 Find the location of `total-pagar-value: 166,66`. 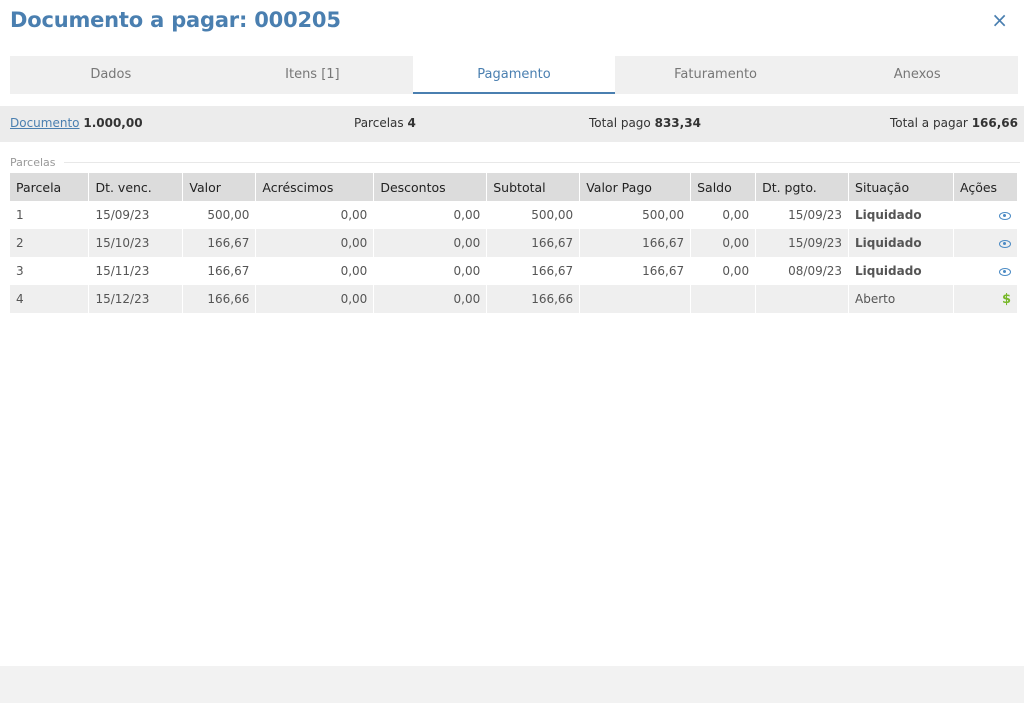

total-pagar-value: 166,66 is located at coordinates (994, 123).